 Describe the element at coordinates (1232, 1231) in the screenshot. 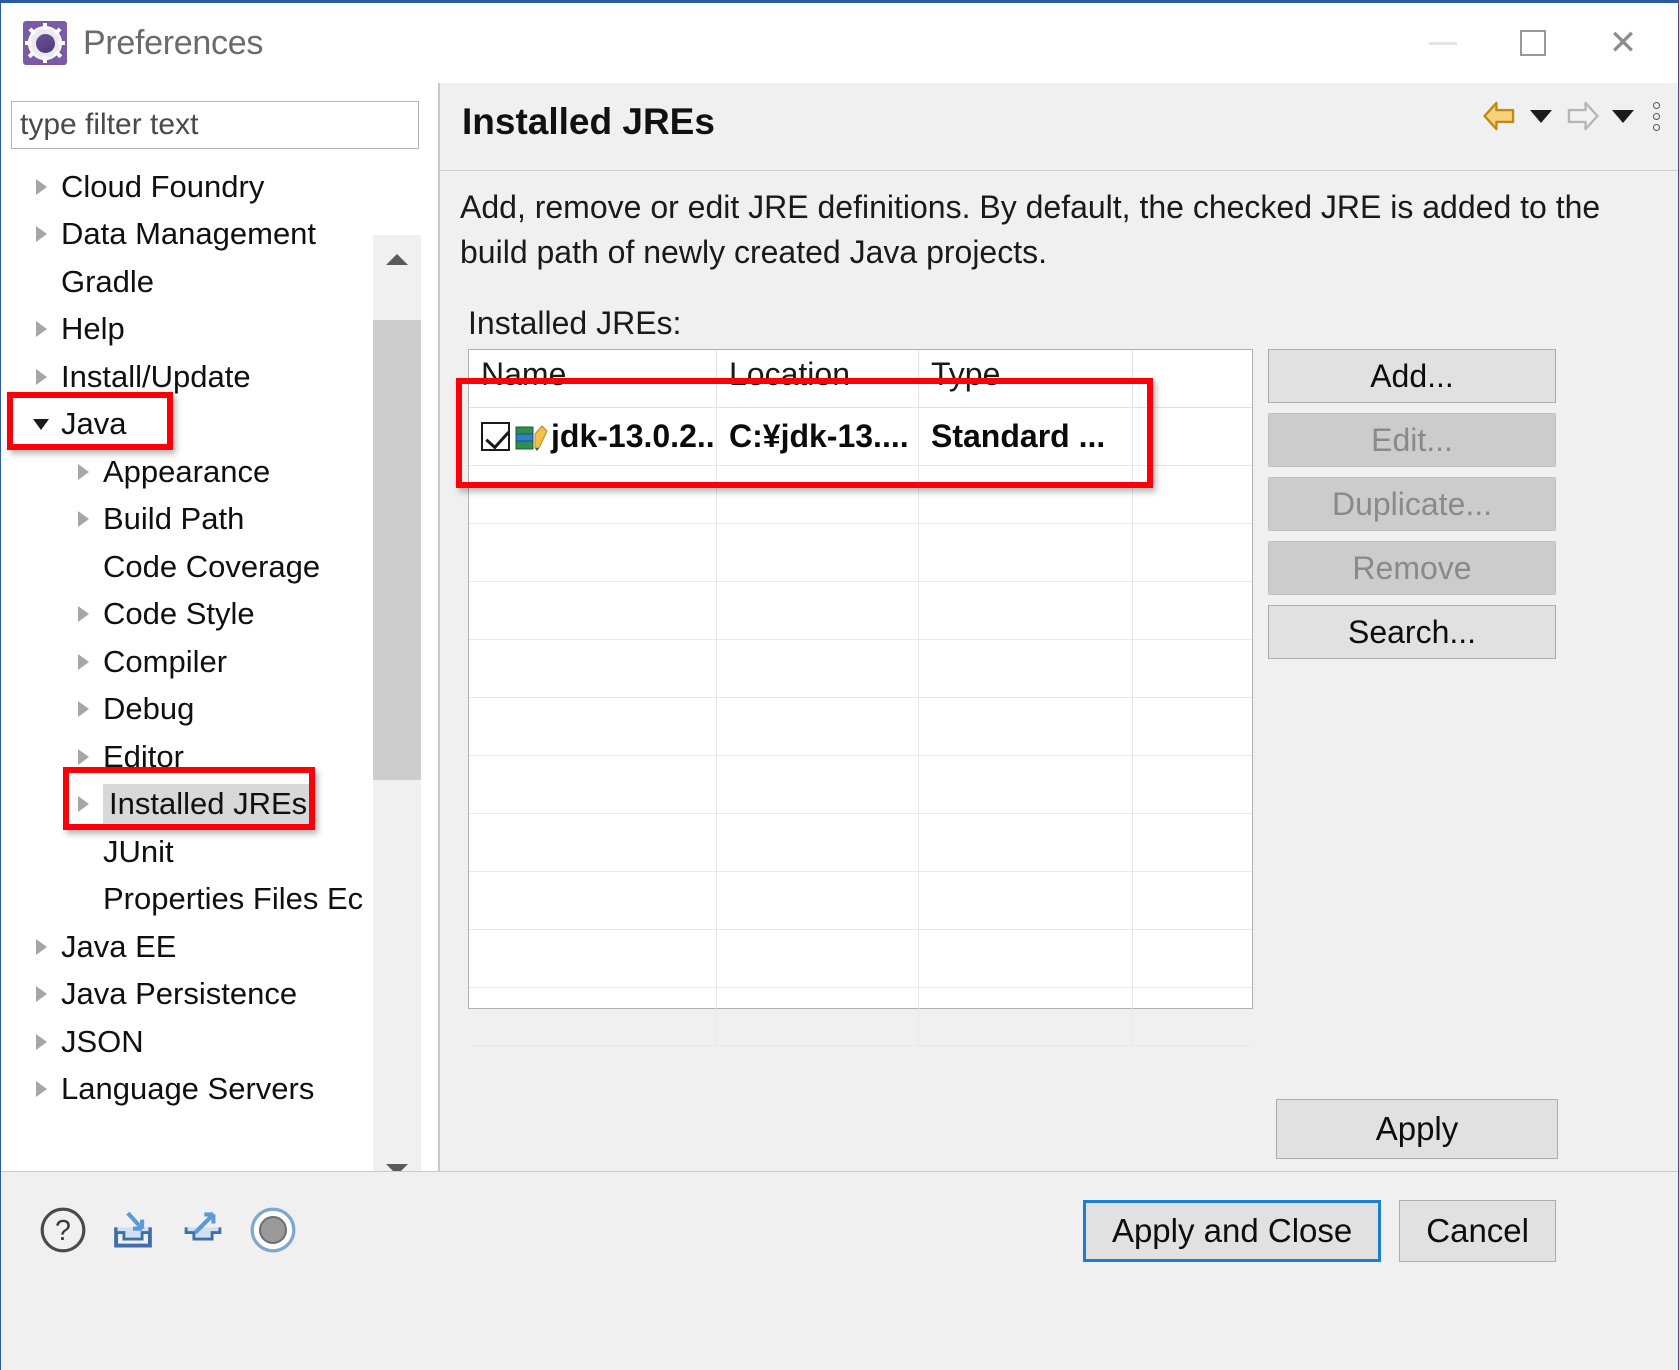

I see `apply-and-close-button: Apply and Close` at that location.